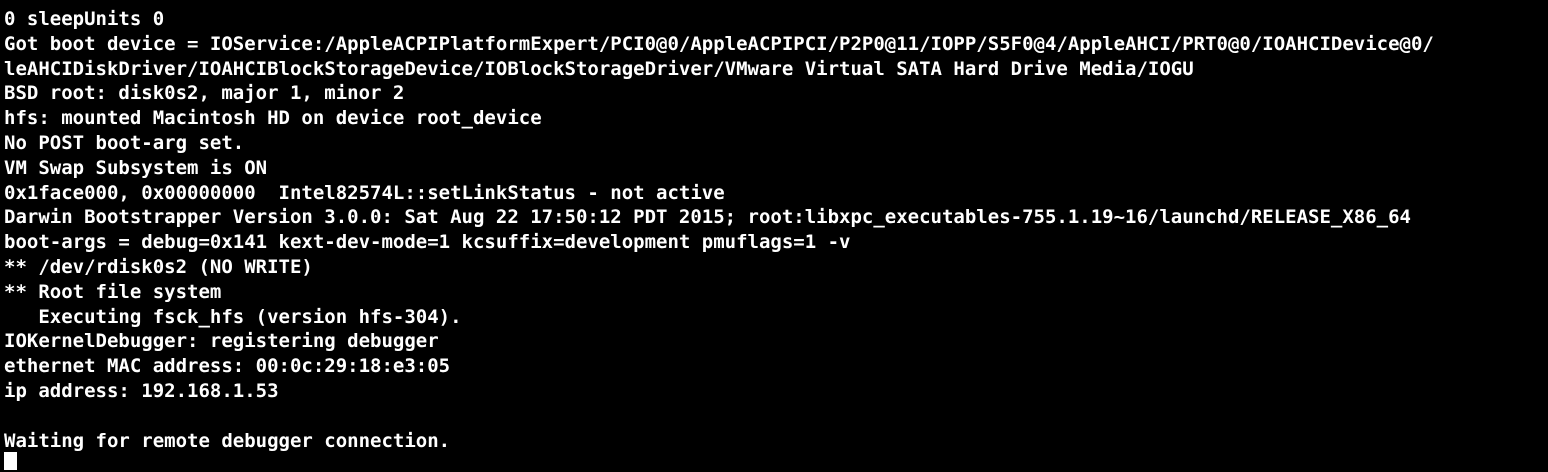 The height and width of the screenshot is (472, 1548). What do you see at coordinates (233, 316) in the screenshot?
I see `console-line: Executing fsck_hfs (version hfs-304).` at bounding box center [233, 316].